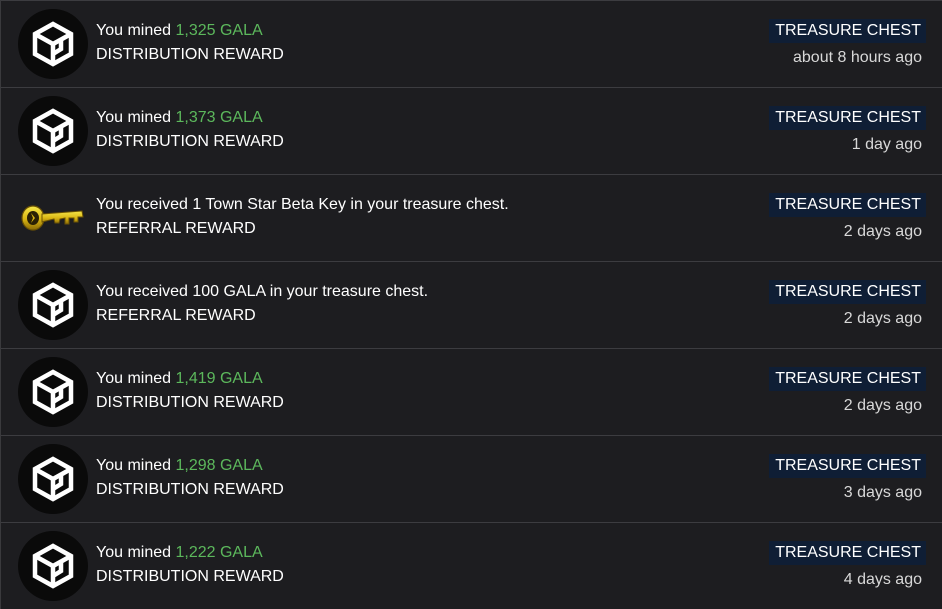  I want to click on activity-message: You mined 1,373 GALA, so click(179, 117).